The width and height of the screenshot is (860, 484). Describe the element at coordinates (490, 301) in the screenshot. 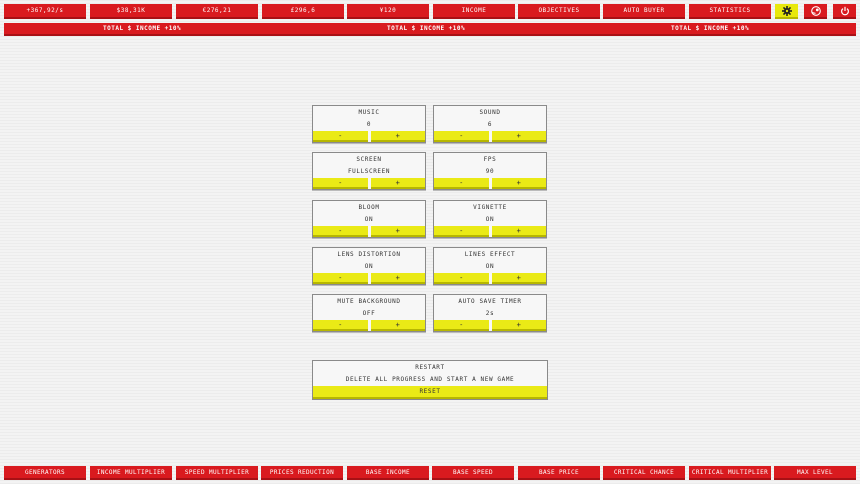

I see `setting-label: AUTO SAVE TIMER` at that location.